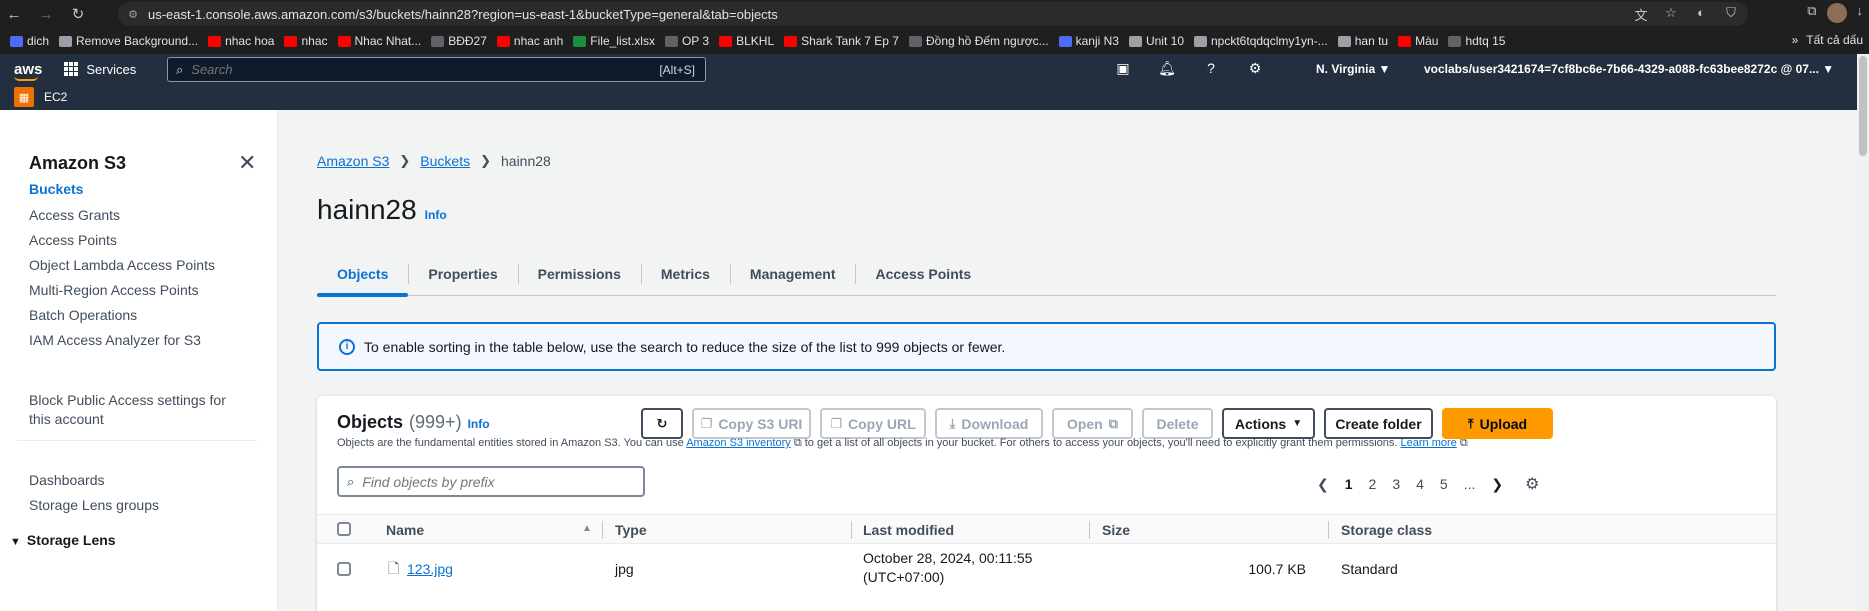 The image size is (1869, 611). Describe the element at coordinates (492, 481) in the screenshot. I see `prefix-filter-input` at that location.